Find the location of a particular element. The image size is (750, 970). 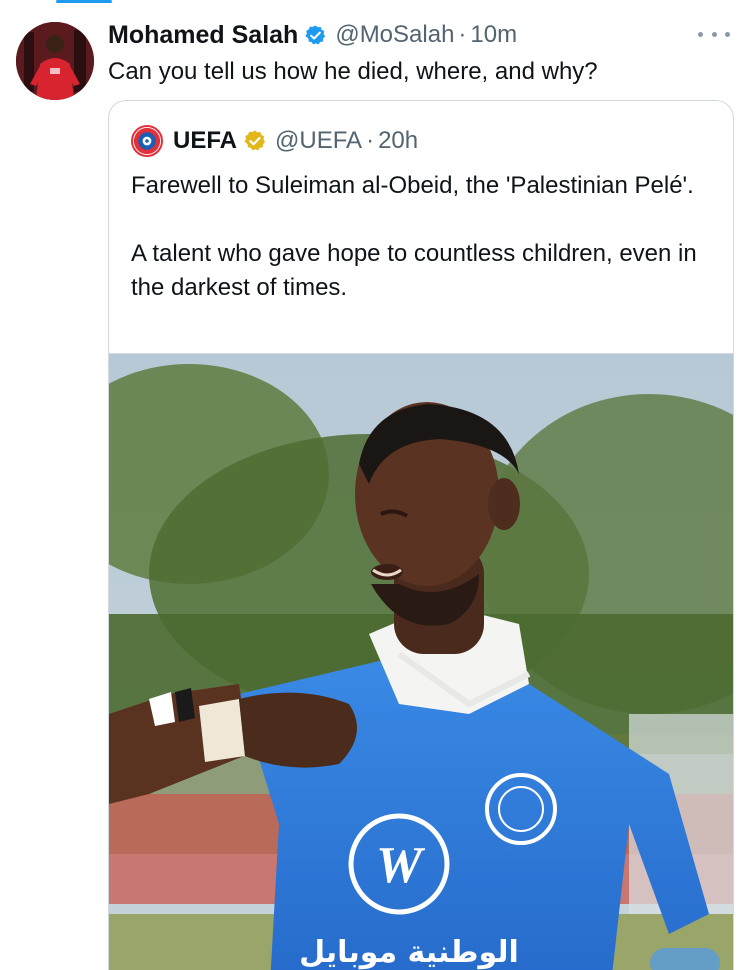

quoted-author-handle: @UEFA is located at coordinates (318, 141).